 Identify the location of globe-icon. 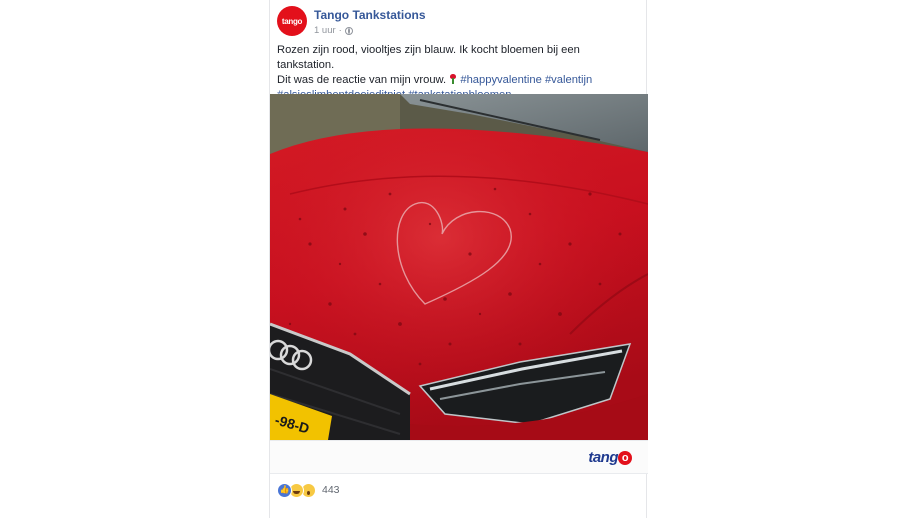
(348, 30).